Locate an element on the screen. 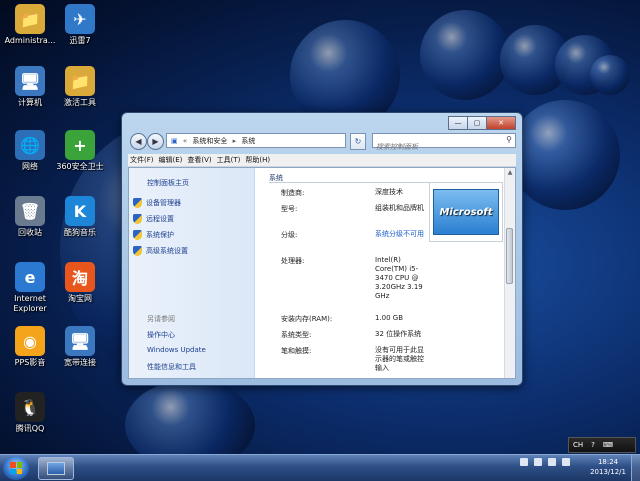  chevron-right-icon: ▸ is located at coordinates (234, 141).